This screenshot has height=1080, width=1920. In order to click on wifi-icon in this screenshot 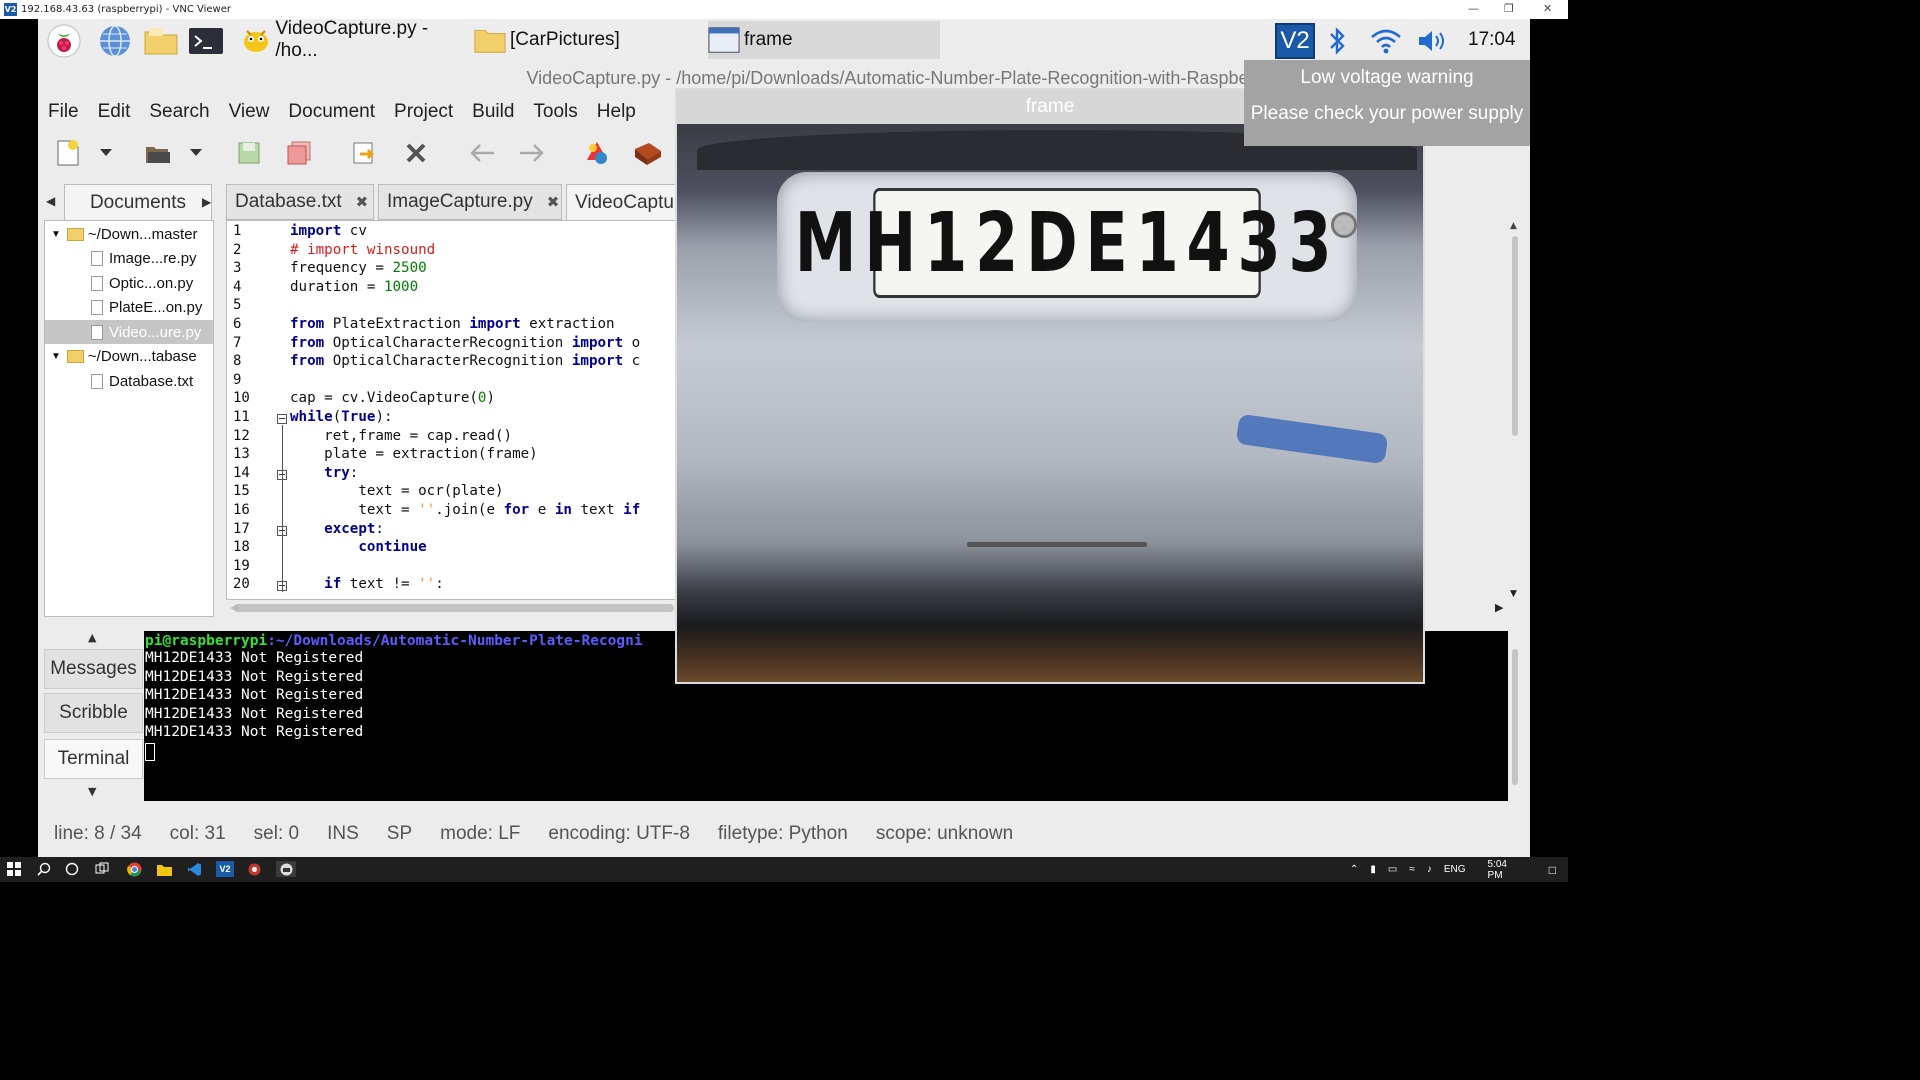, I will do `click(1386, 41)`.